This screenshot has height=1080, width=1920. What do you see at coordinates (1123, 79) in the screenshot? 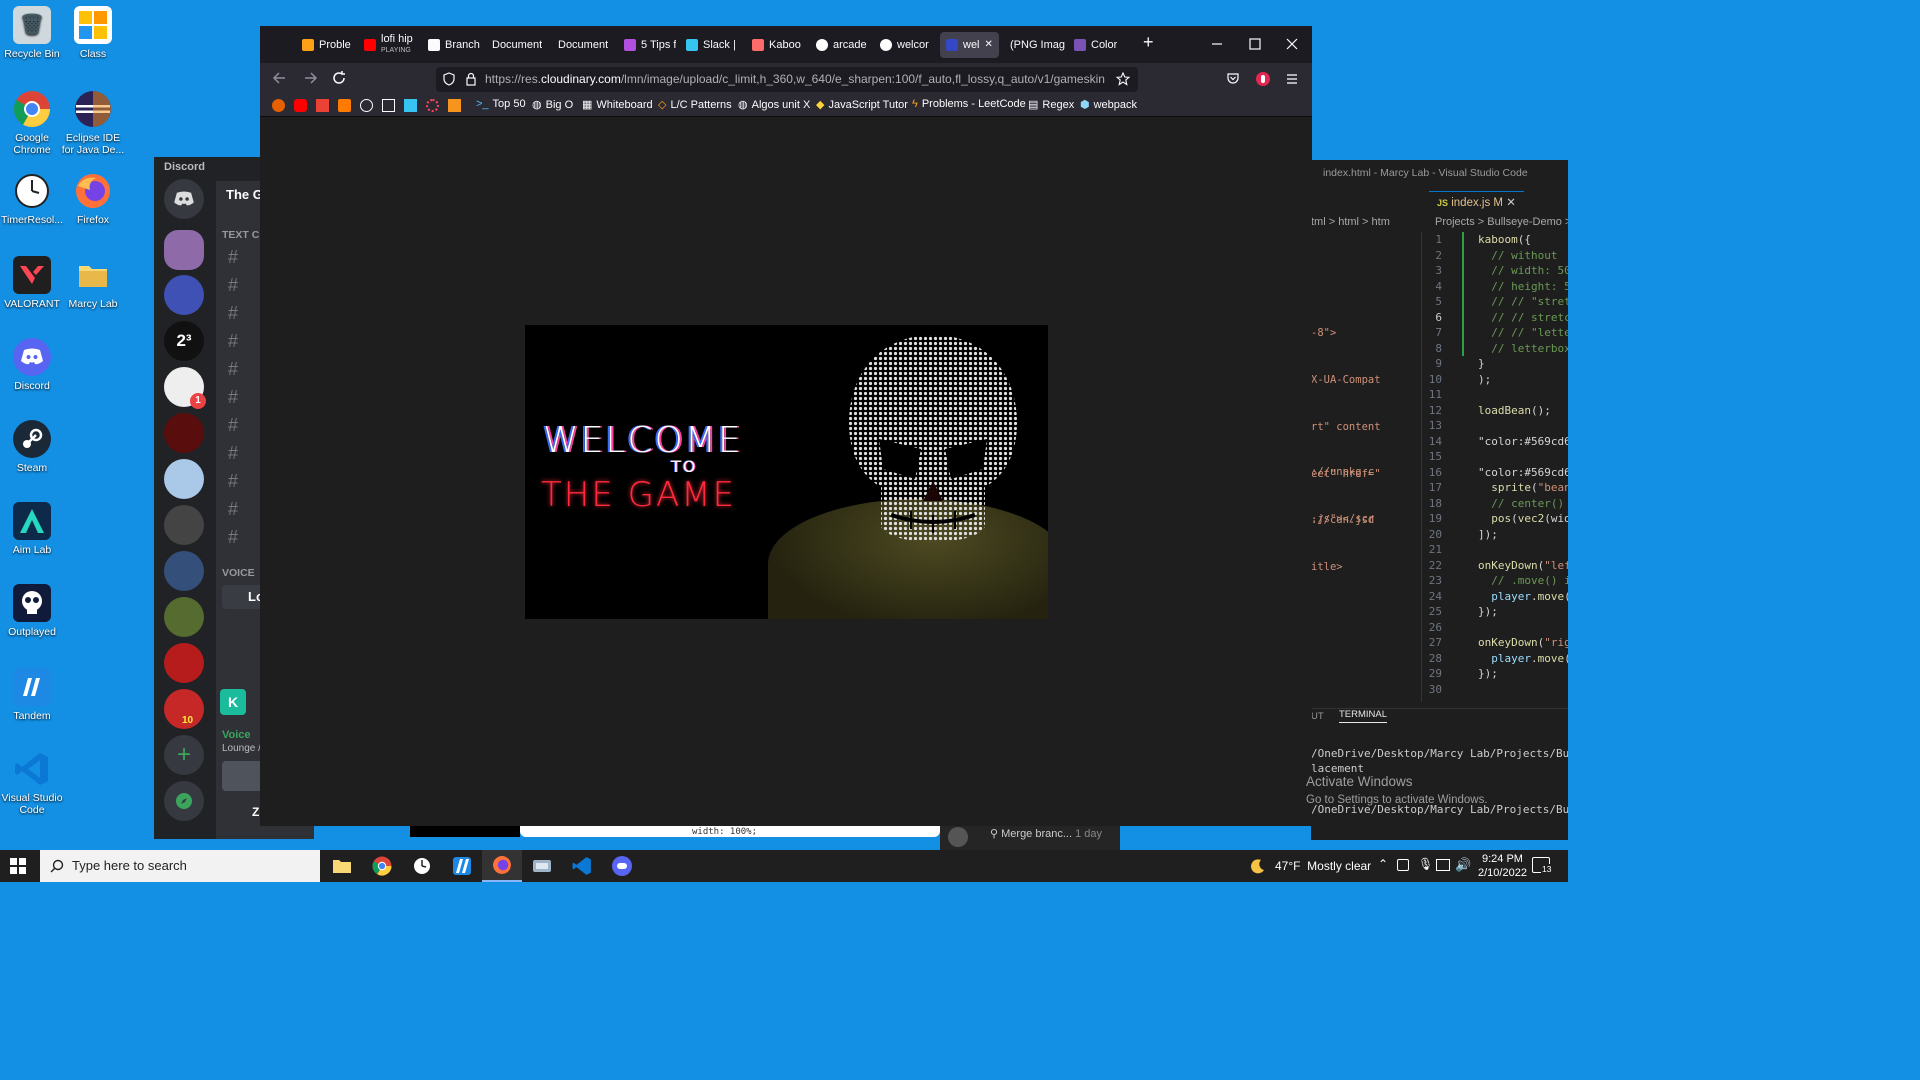
I see `star-icon` at bounding box center [1123, 79].